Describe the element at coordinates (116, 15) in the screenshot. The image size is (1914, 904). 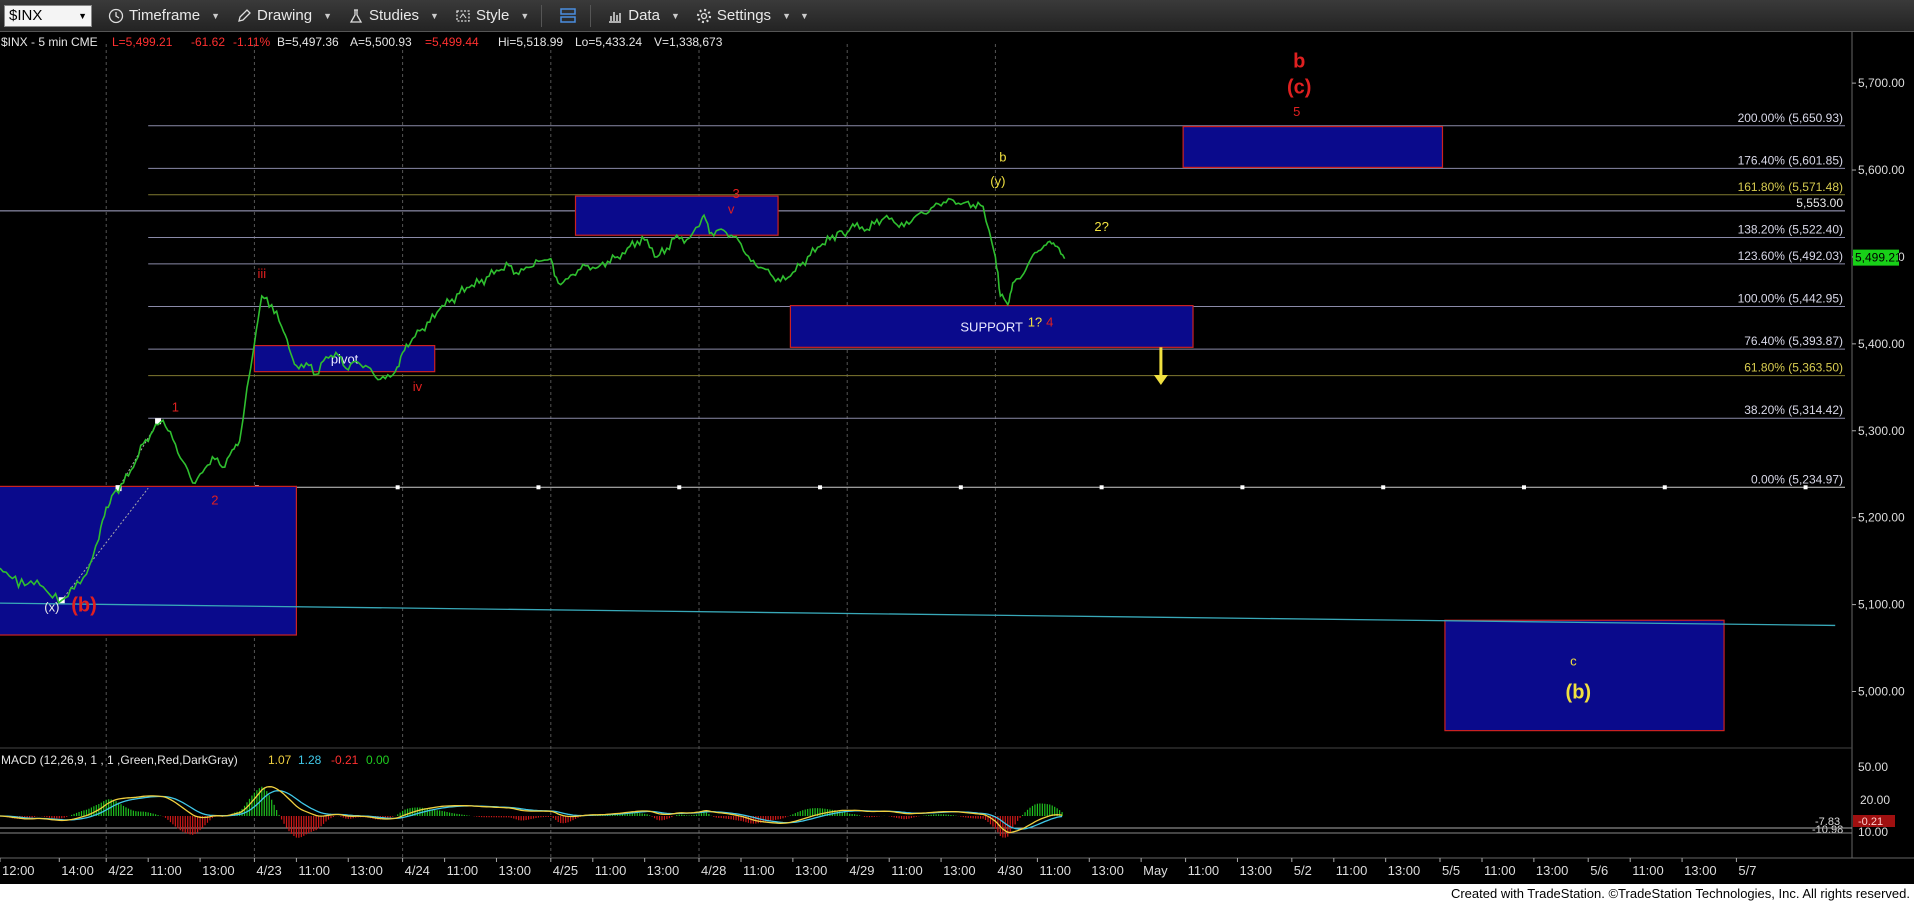
I see `clock-icon` at that location.